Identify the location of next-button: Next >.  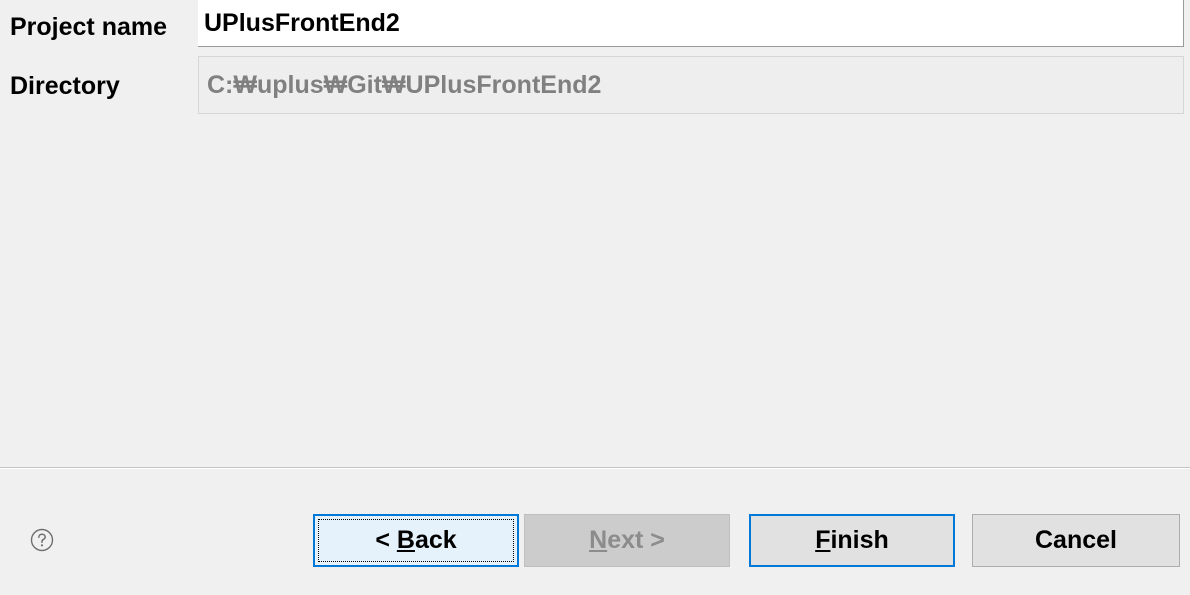
(627, 540).